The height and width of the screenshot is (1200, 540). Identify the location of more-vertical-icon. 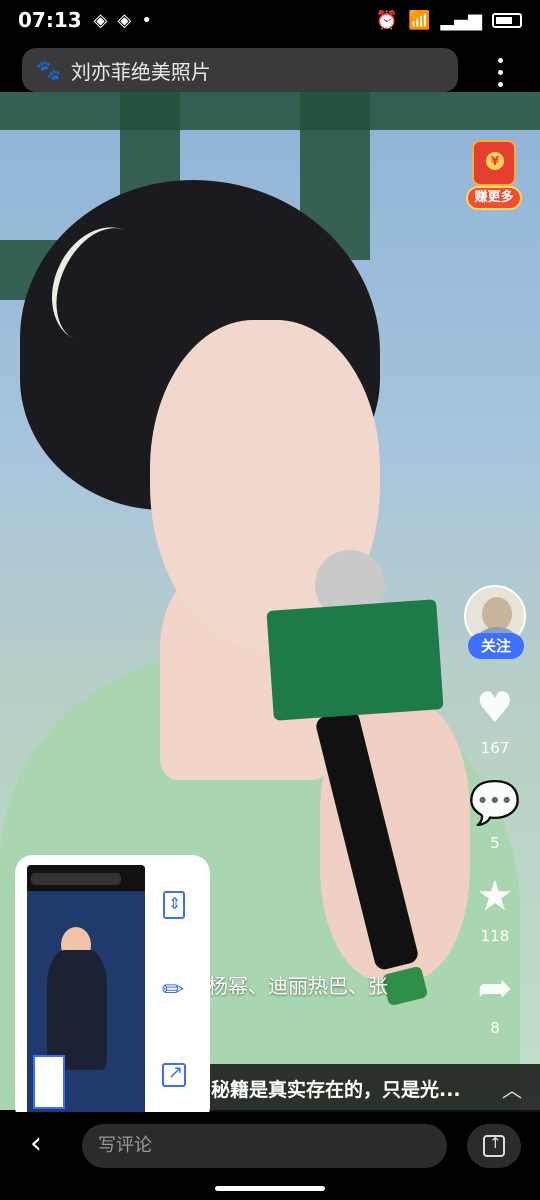
(500, 72).